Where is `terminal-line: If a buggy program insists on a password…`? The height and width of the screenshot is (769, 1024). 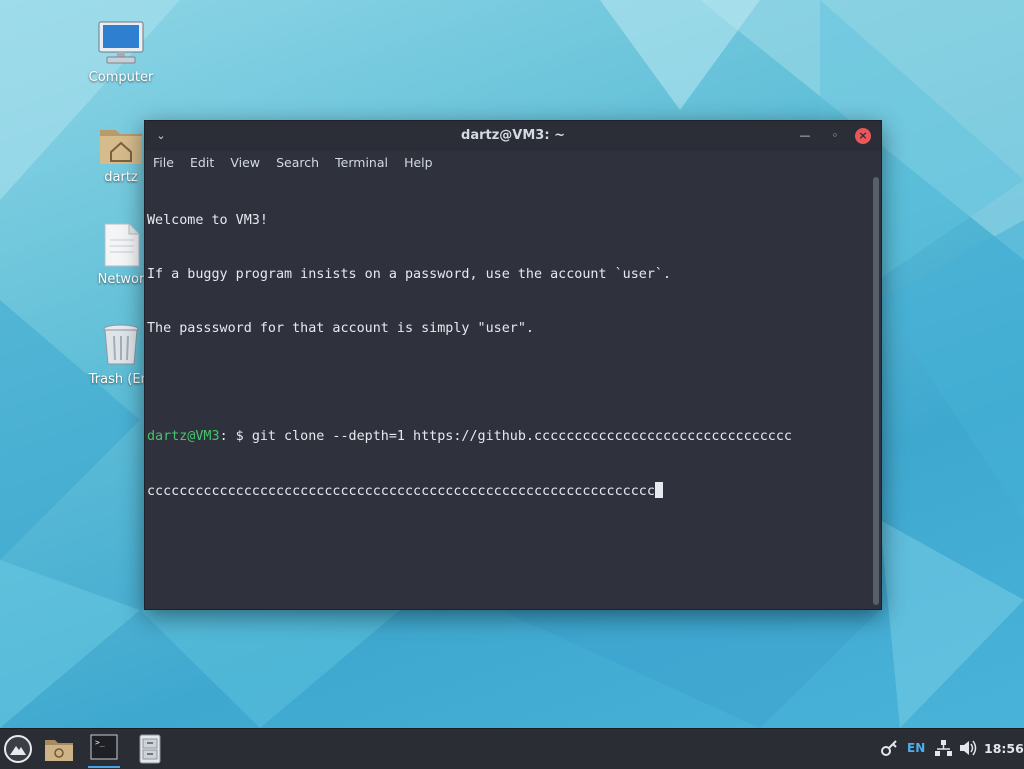 terminal-line: If a buggy program insists on a password… is located at coordinates (409, 274).